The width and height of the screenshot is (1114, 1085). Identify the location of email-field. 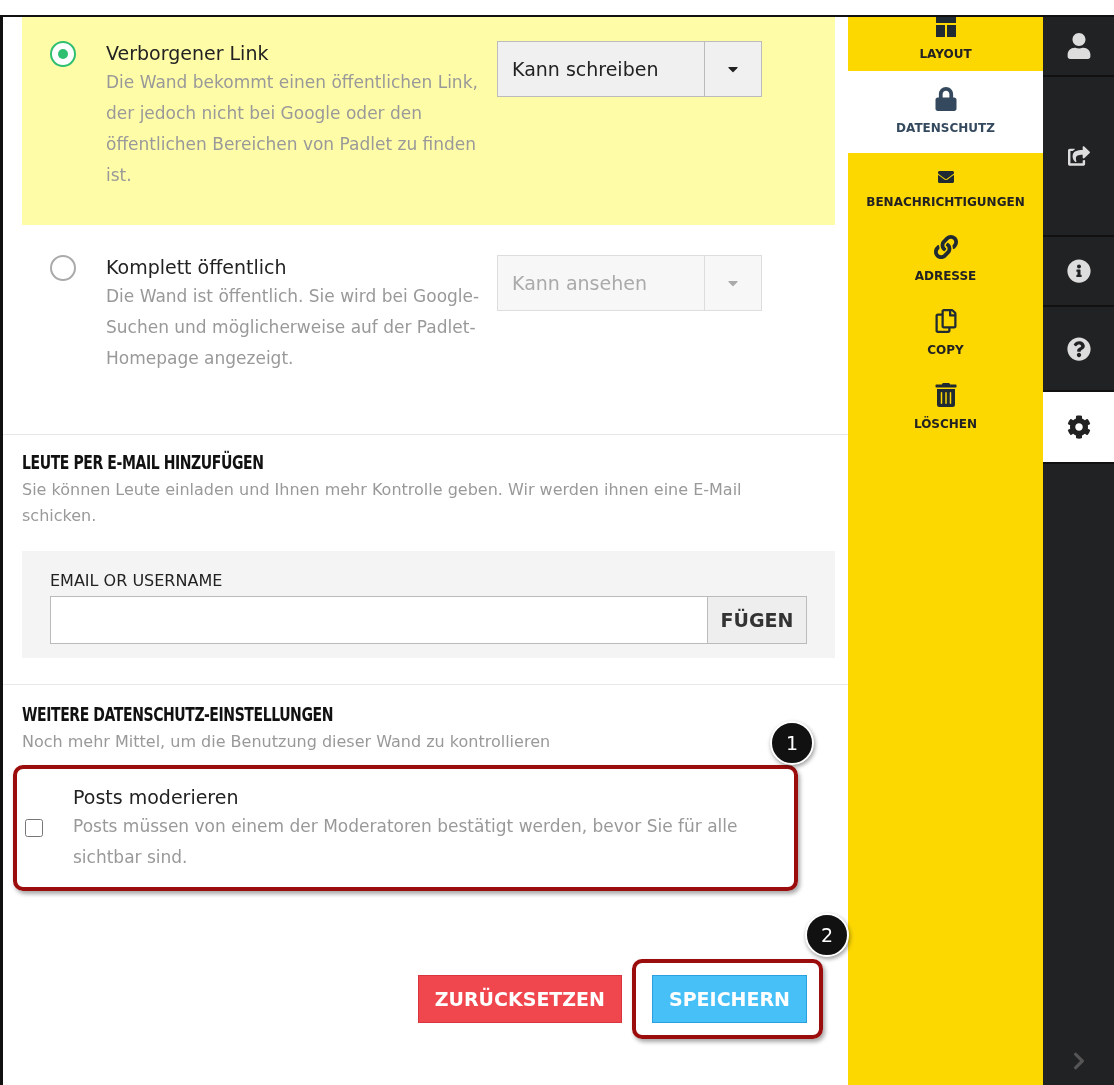
(379, 620).